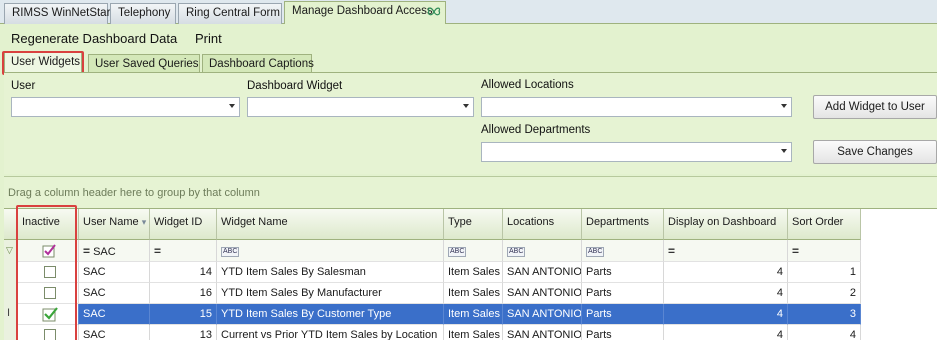 The height and width of the screenshot is (340, 937). Describe the element at coordinates (542, 251) in the screenshot. I see `filter-locations-cell: ABC` at that location.